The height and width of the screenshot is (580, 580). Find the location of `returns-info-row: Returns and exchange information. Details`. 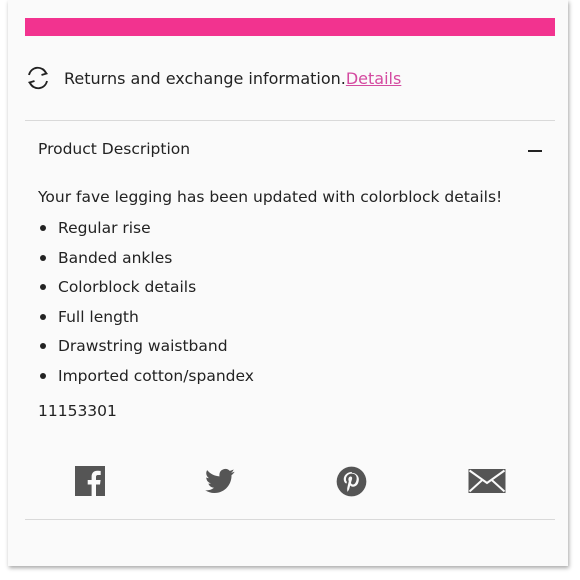

returns-info-row: Returns and exchange information. Details is located at coordinates (212, 78).